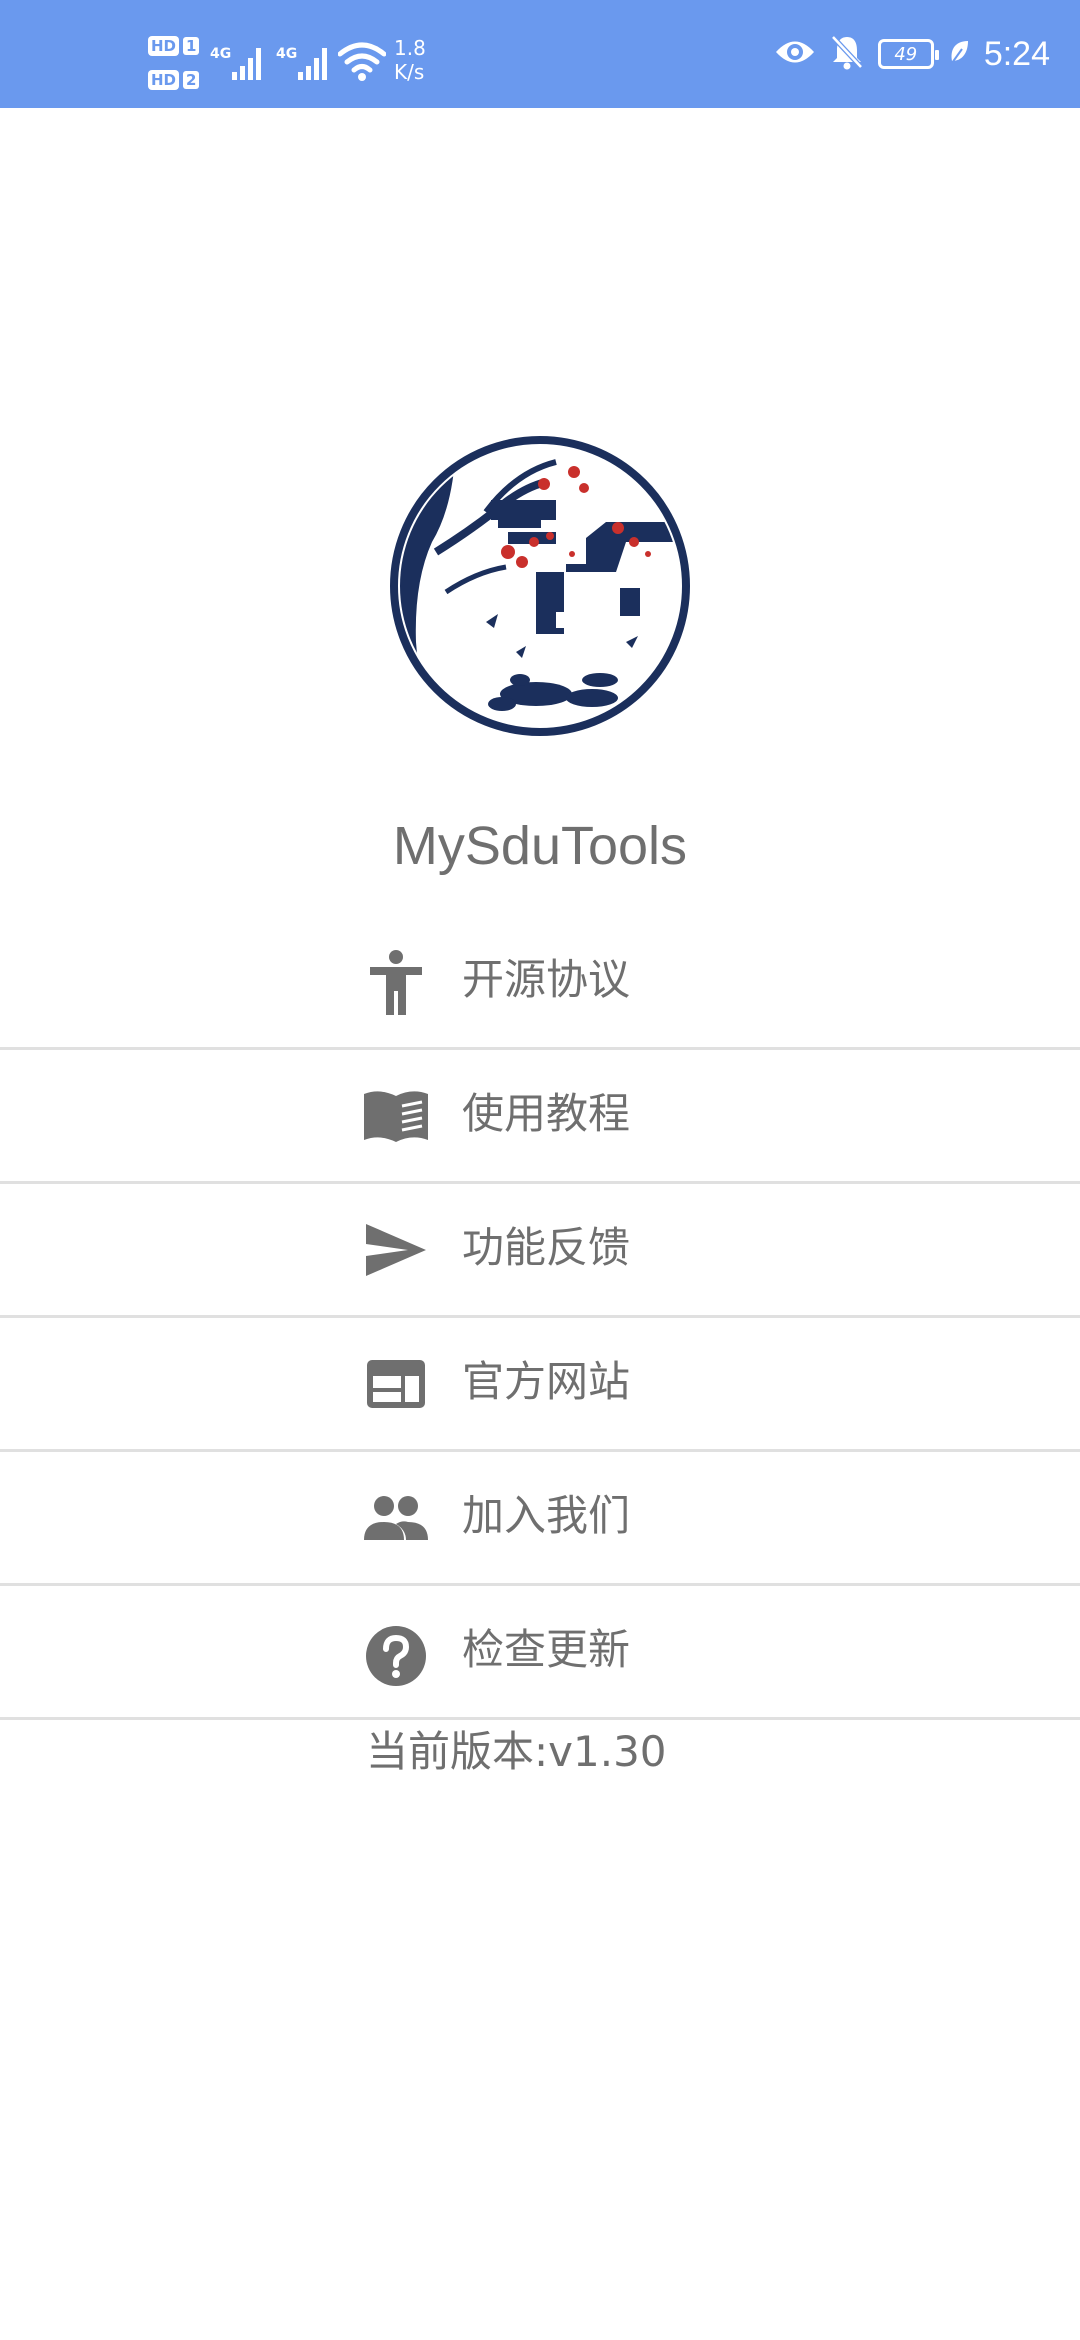 The width and height of the screenshot is (1080, 2340). What do you see at coordinates (546, 1515) in the screenshot?
I see `menu-item-label: 加入我们` at bounding box center [546, 1515].